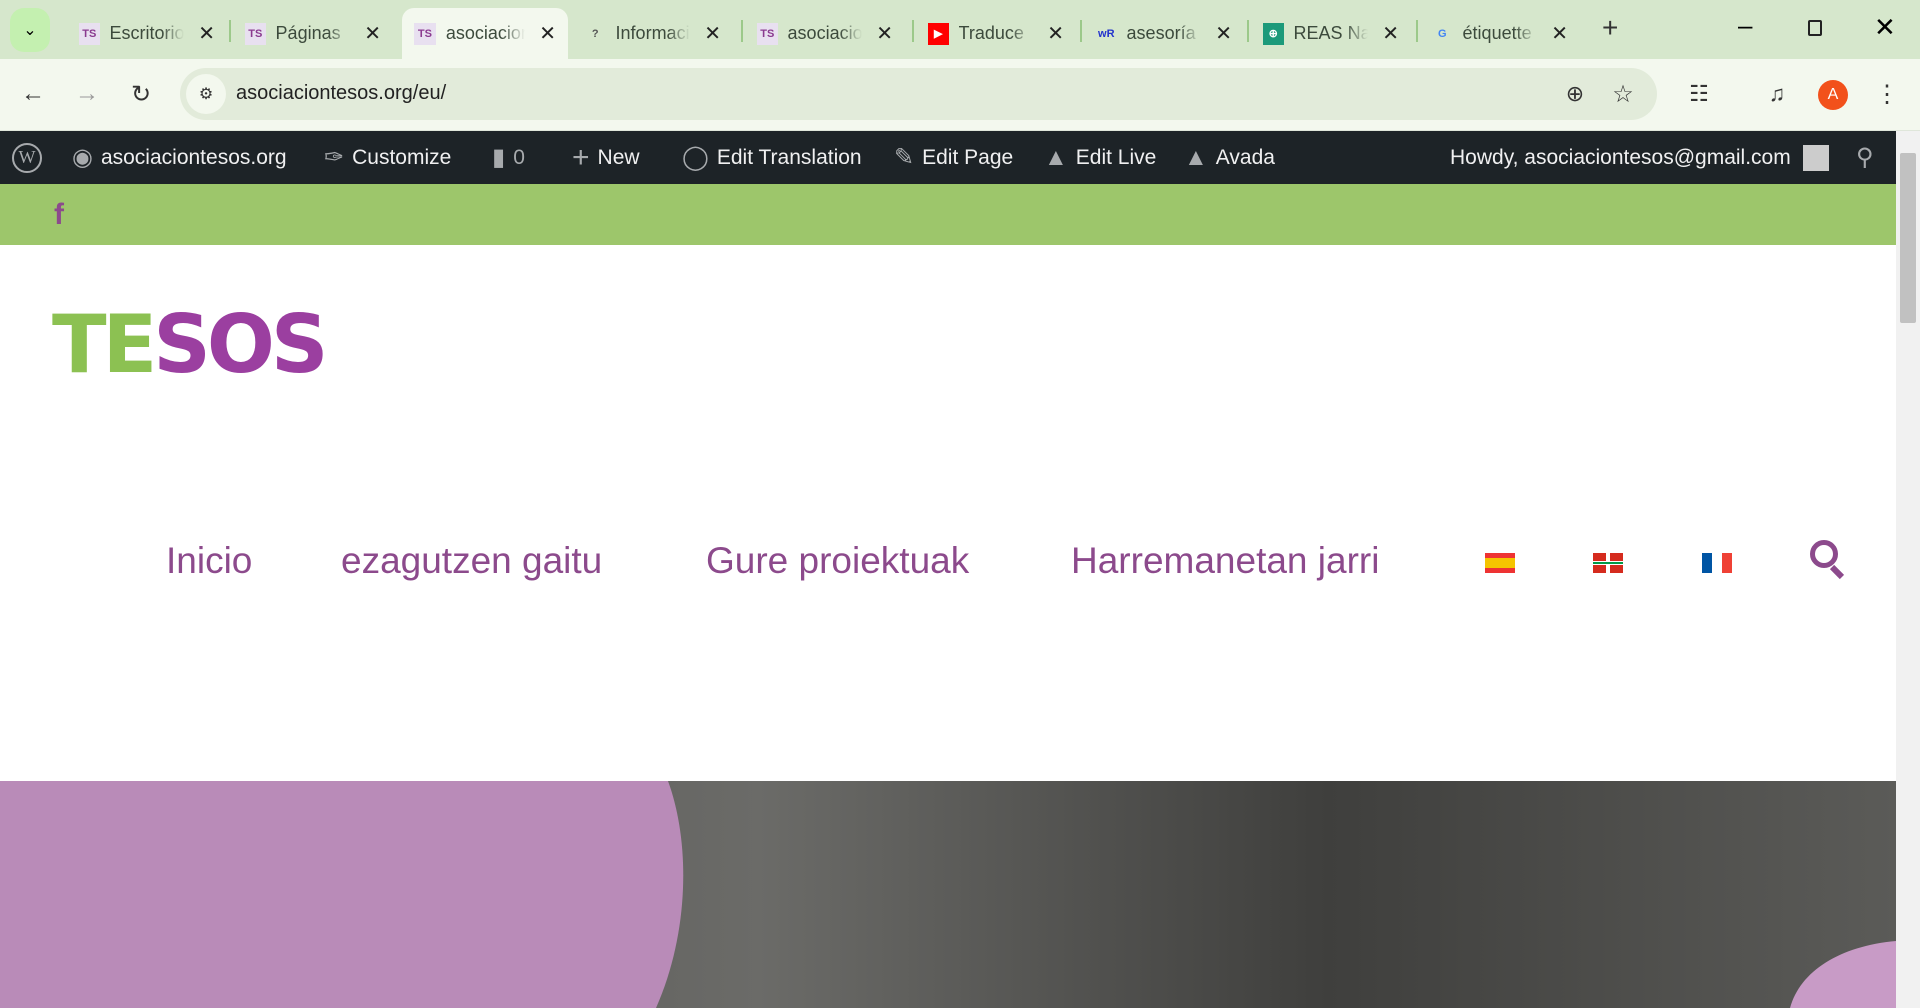 The height and width of the screenshot is (1008, 1920). I want to click on media-control-icon: ♫, so click(1777, 94).